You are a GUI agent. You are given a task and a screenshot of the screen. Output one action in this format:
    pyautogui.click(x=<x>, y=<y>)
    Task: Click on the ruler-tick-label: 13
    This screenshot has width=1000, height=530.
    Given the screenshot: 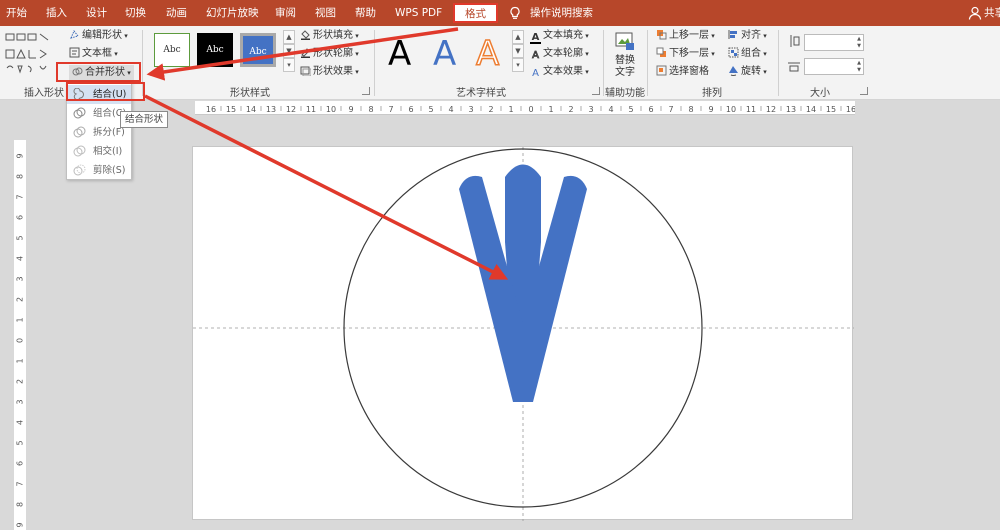 What is the action you would take?
    pyautogui.click(x=271, y=109)
    